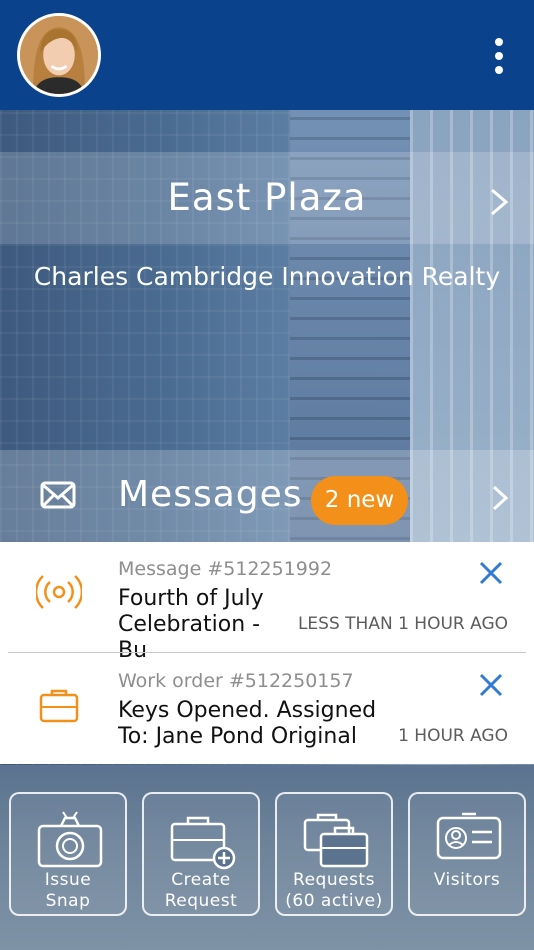  I want to click on envelope-icon, so click(58, 495).